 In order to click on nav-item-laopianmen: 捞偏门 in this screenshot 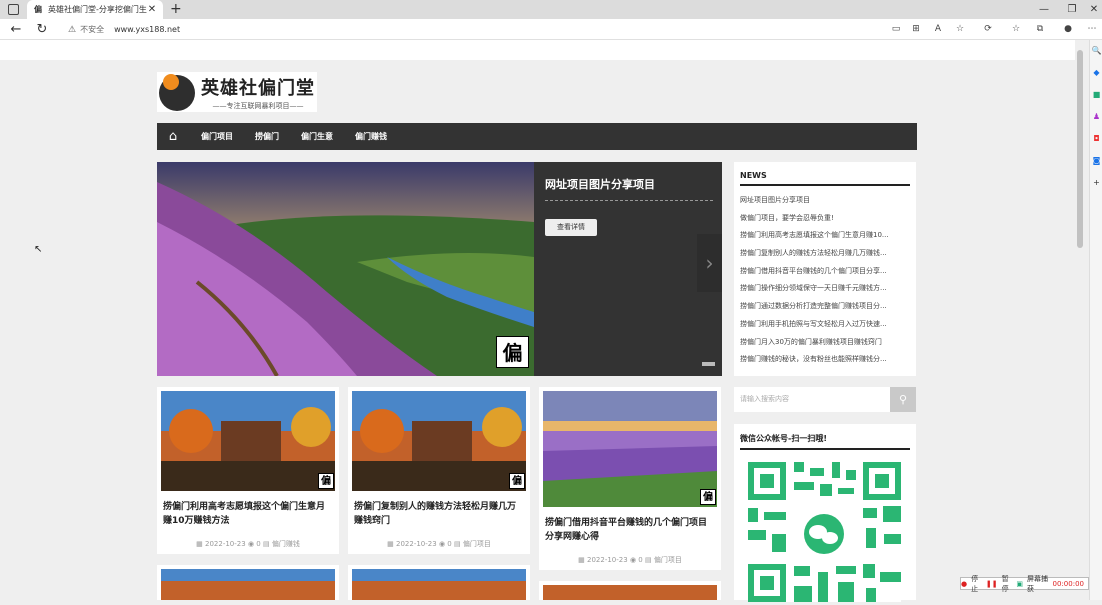, I will do `click(267, 136)`.